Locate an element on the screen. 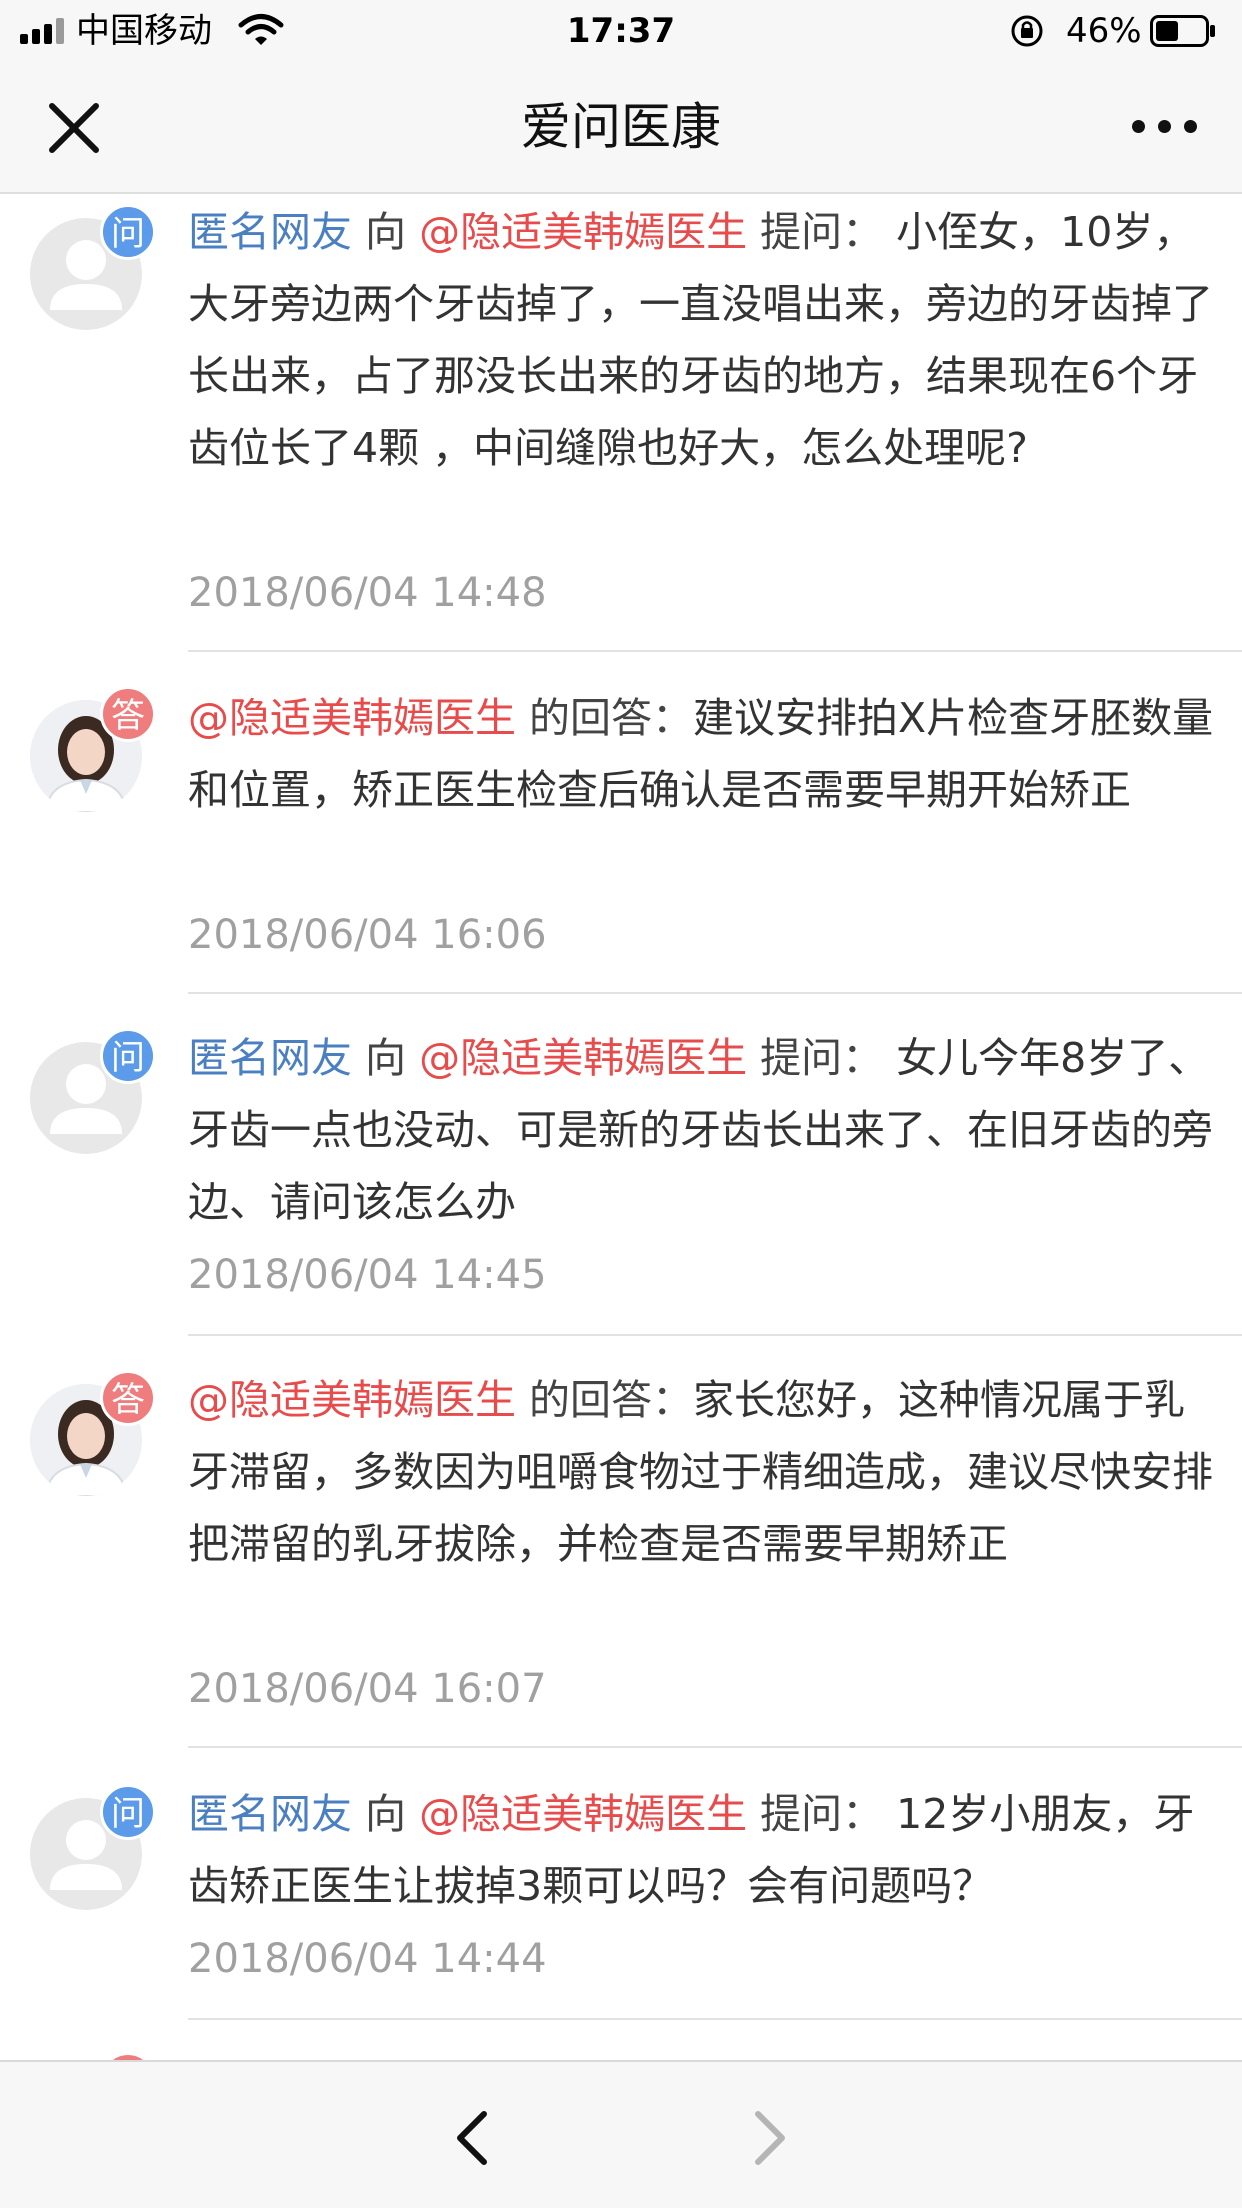 The image size is (1242, 2208). clock: 17:37 is located at coordinates (621, 31).